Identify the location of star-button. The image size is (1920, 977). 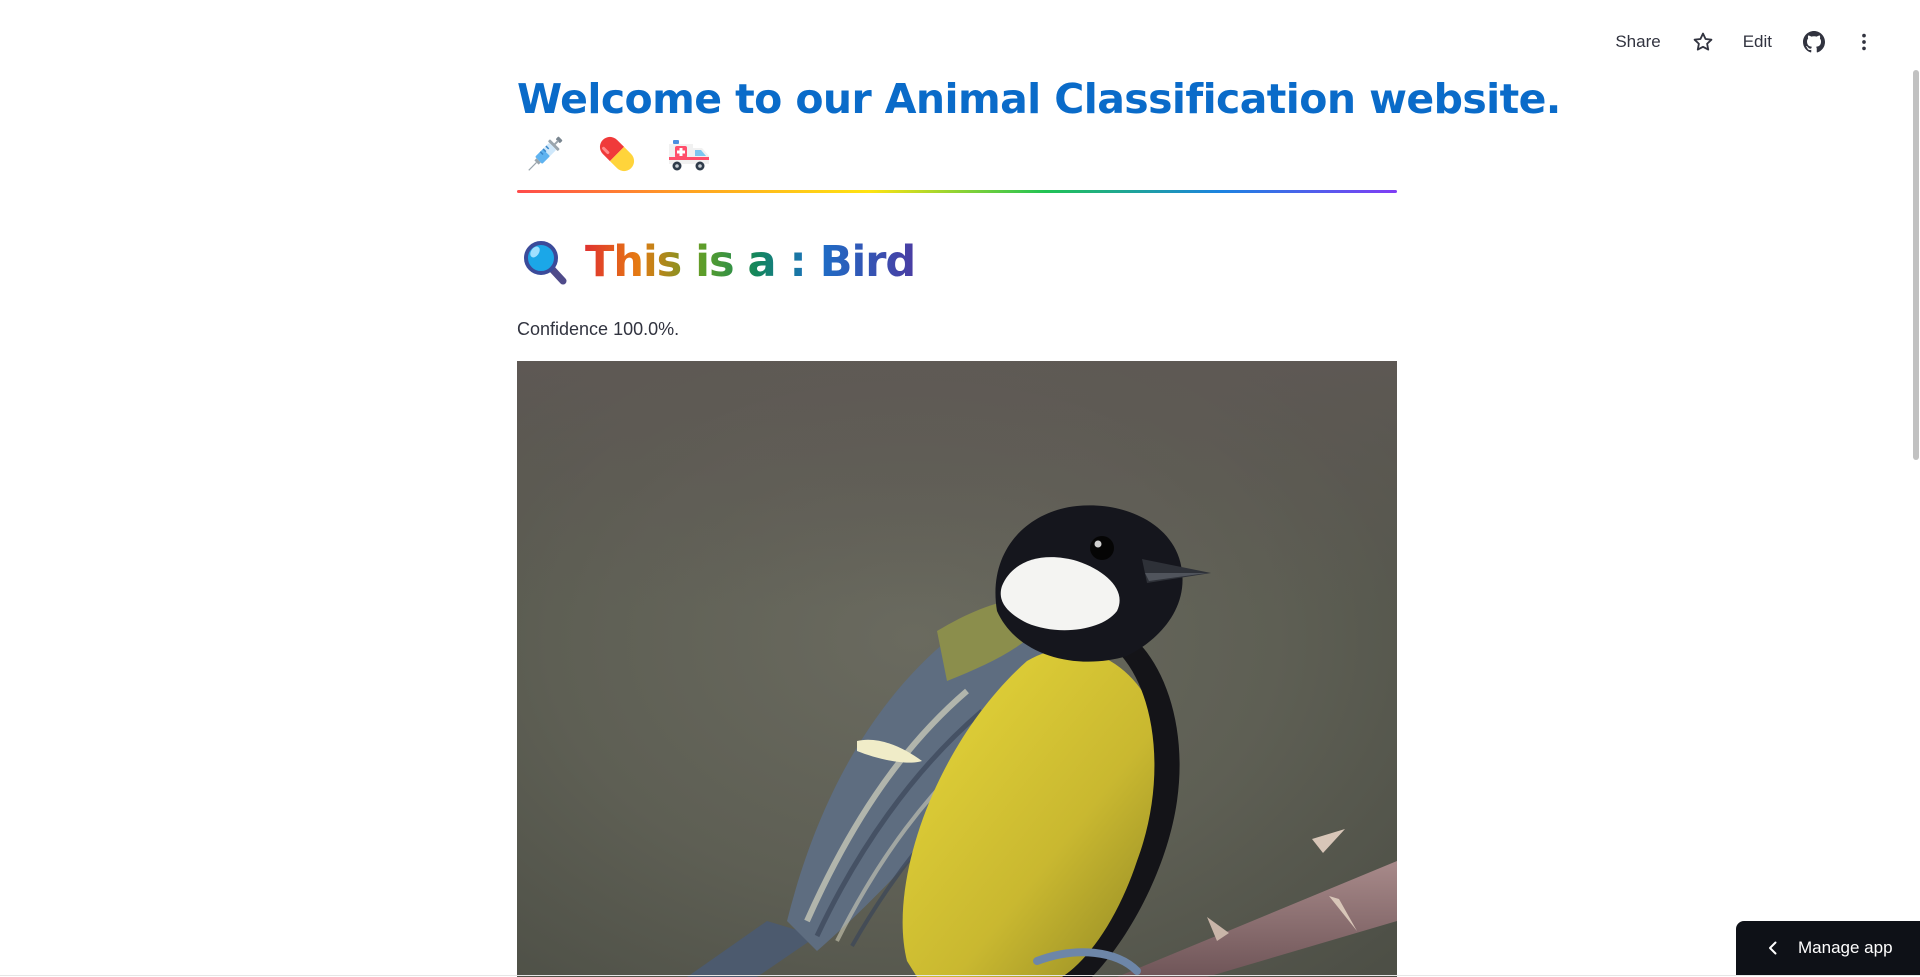
(1703, 42).